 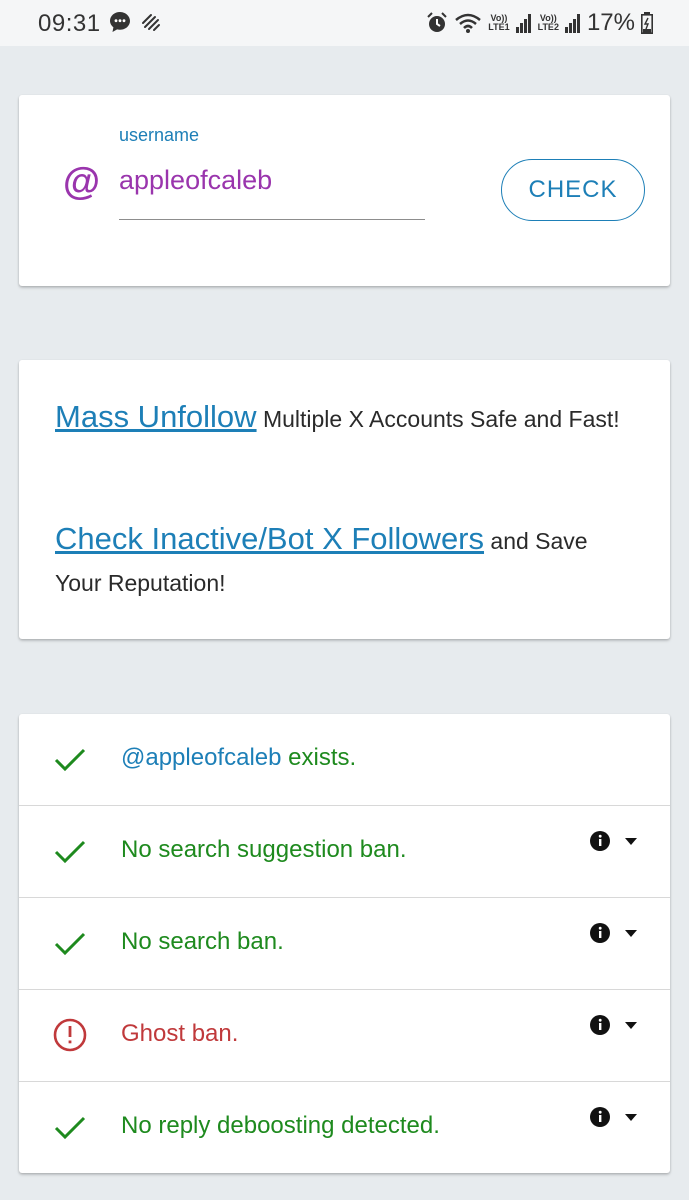 I want to click on username-mention: @appleofcaleb, so click(x=201, y=757).